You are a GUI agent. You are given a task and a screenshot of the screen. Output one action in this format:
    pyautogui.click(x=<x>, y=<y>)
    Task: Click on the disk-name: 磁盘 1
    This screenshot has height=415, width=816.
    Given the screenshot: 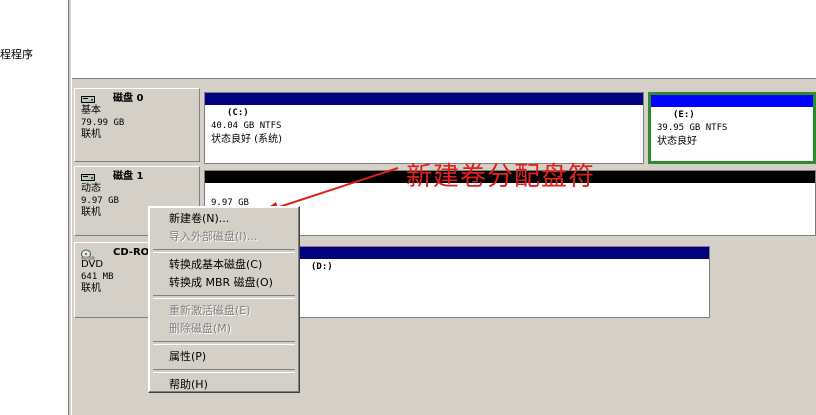 What is the action you would take?
    pyautogui.click(x=128, y=176)
    